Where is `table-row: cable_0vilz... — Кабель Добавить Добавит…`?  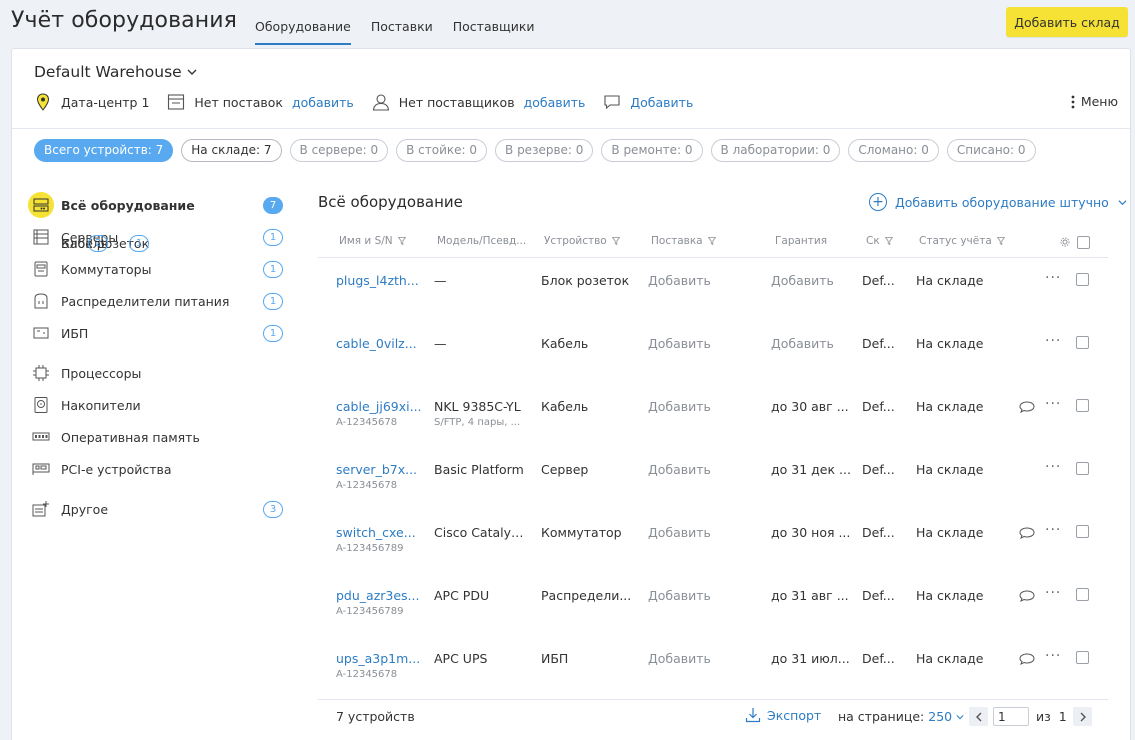
table-row: cable_0vilz... — Кабель Добавить Добавит… is located at coordinates (713, 347).